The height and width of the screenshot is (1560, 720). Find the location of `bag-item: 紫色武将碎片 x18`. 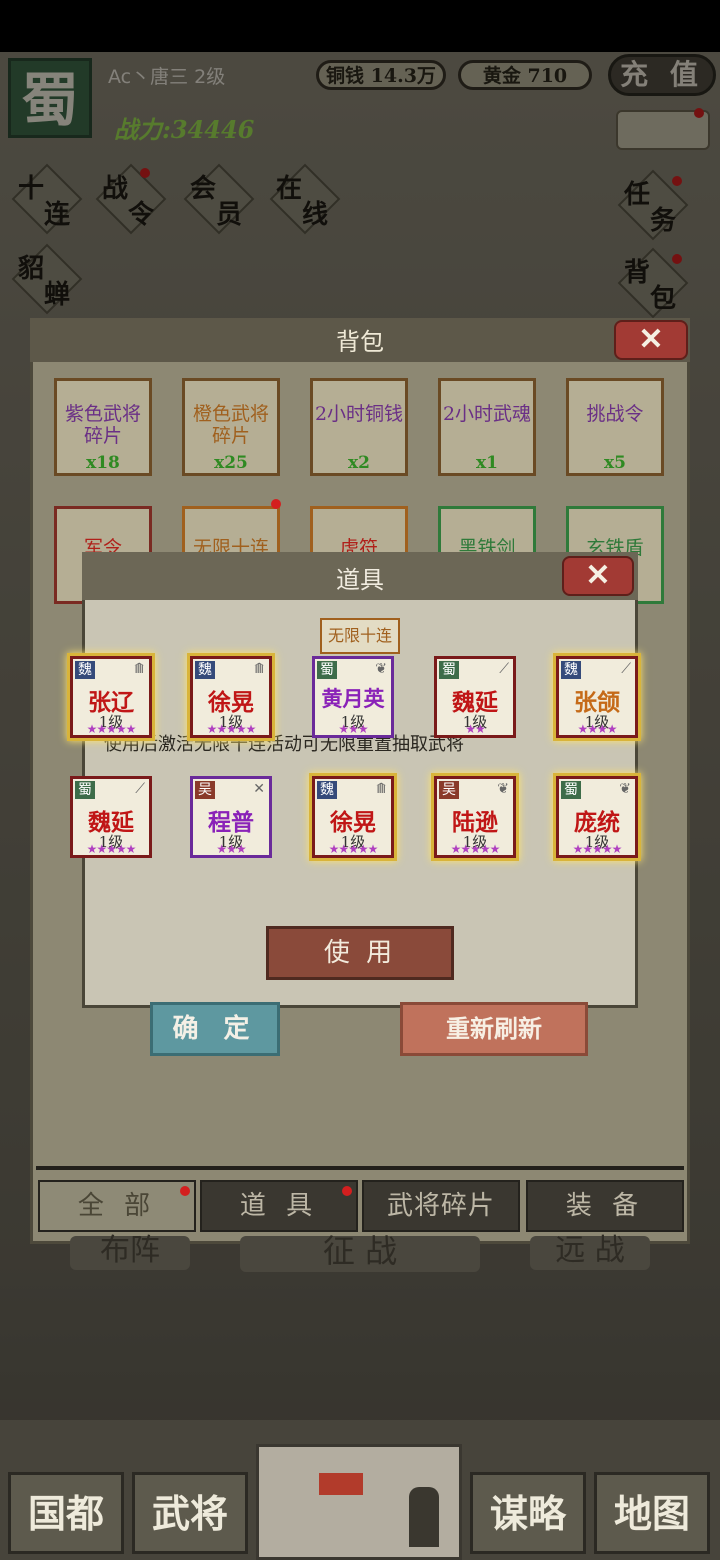

bag-item: 紫色武将碎片 x18 is located at coordinates (103, 427).